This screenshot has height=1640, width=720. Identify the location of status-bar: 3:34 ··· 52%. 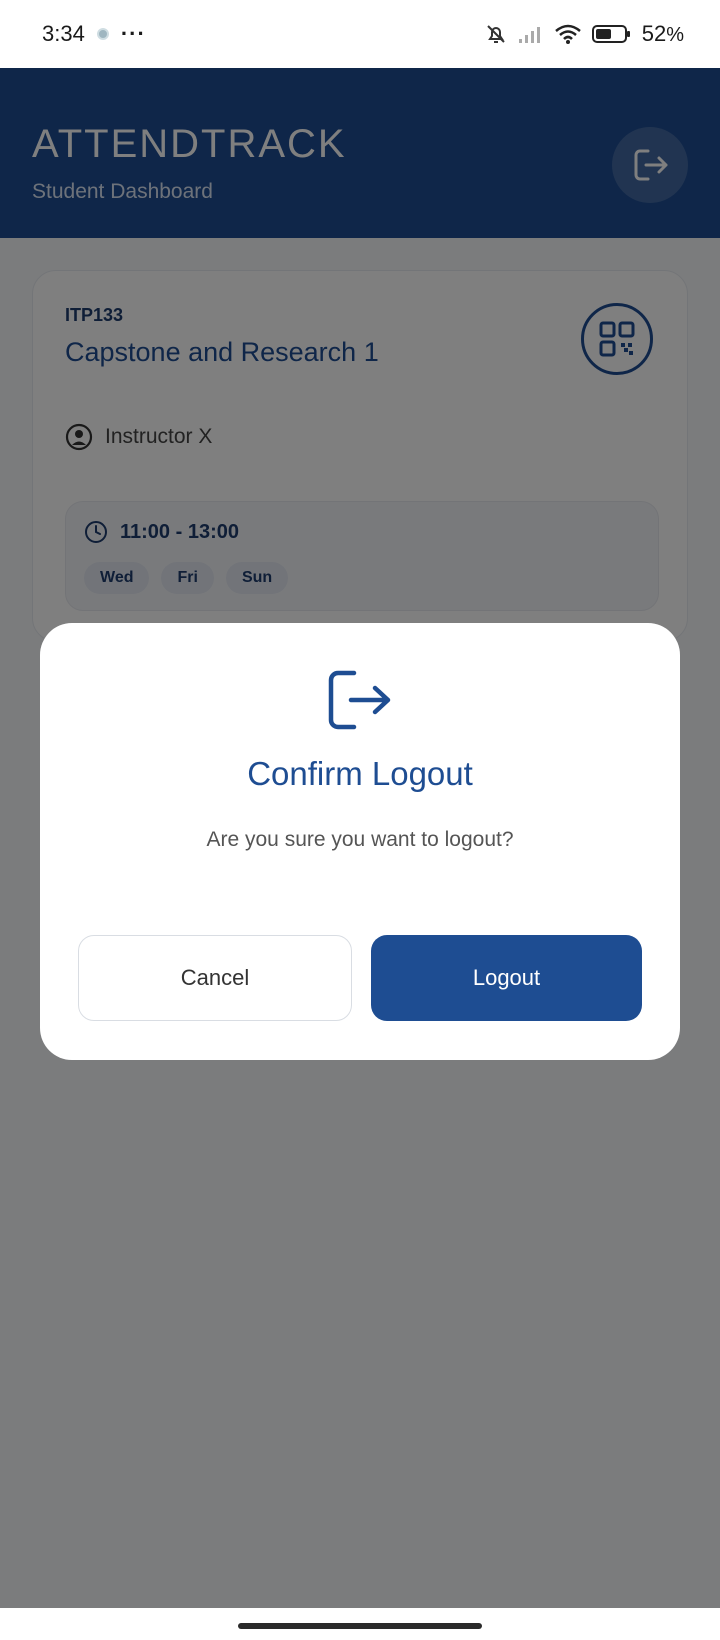
(360, 34).